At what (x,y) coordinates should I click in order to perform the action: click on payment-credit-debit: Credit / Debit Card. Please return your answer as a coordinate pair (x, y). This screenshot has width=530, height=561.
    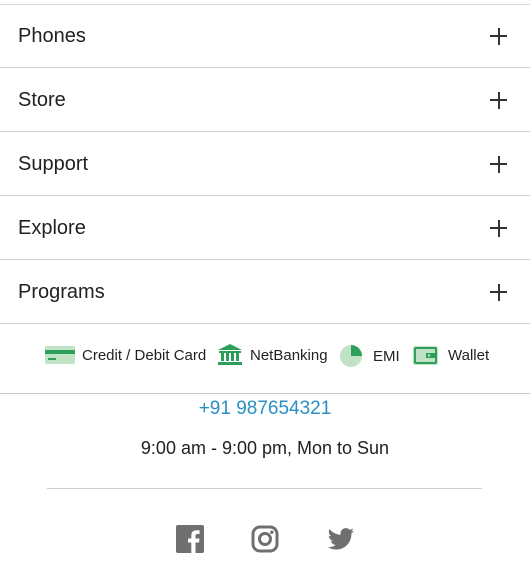
    Looking at the image, I should click on (125, 355).